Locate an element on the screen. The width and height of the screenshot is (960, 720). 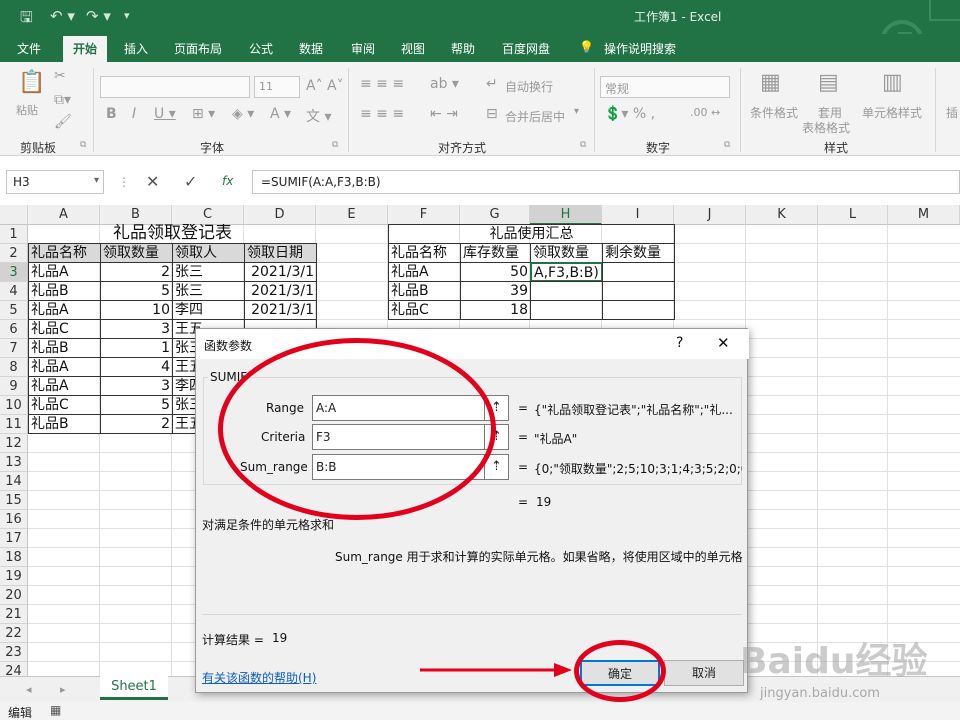
insert-cells-label: 插 is located at coordinates (952, 112).